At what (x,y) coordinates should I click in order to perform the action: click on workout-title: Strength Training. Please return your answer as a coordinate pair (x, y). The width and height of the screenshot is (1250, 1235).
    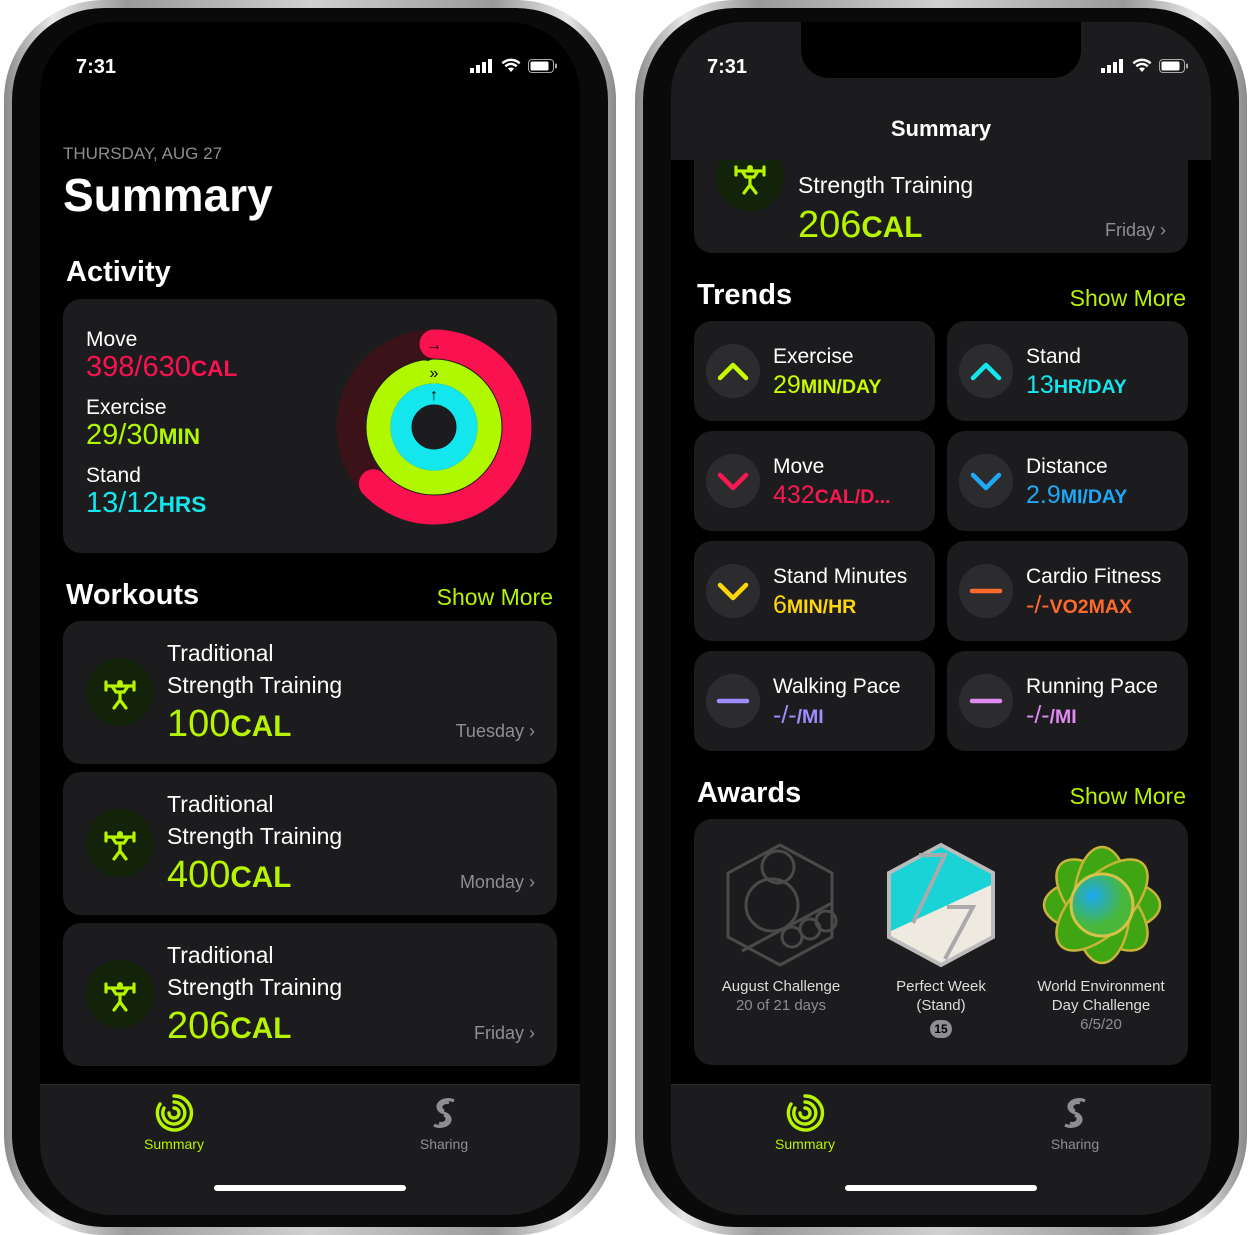
    Looking at the image, I should click on (886, 185).